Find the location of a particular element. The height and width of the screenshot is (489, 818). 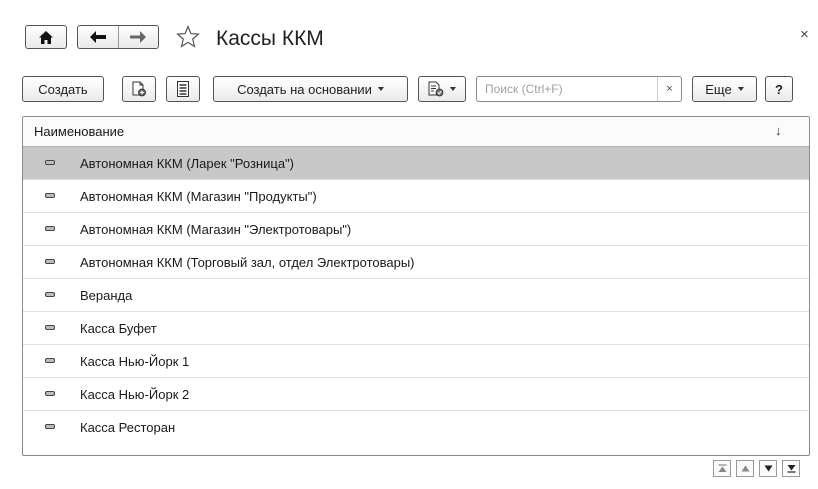

reports-icon is located at coordinates (436, 89).